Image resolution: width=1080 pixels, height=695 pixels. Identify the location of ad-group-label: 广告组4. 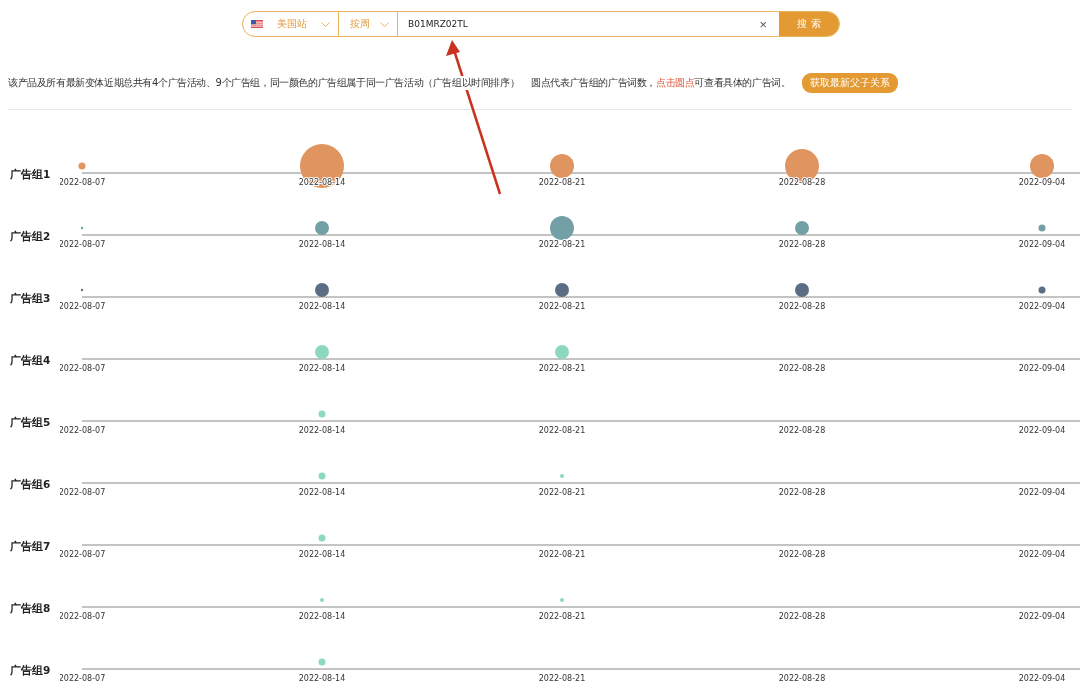
(30, 360).